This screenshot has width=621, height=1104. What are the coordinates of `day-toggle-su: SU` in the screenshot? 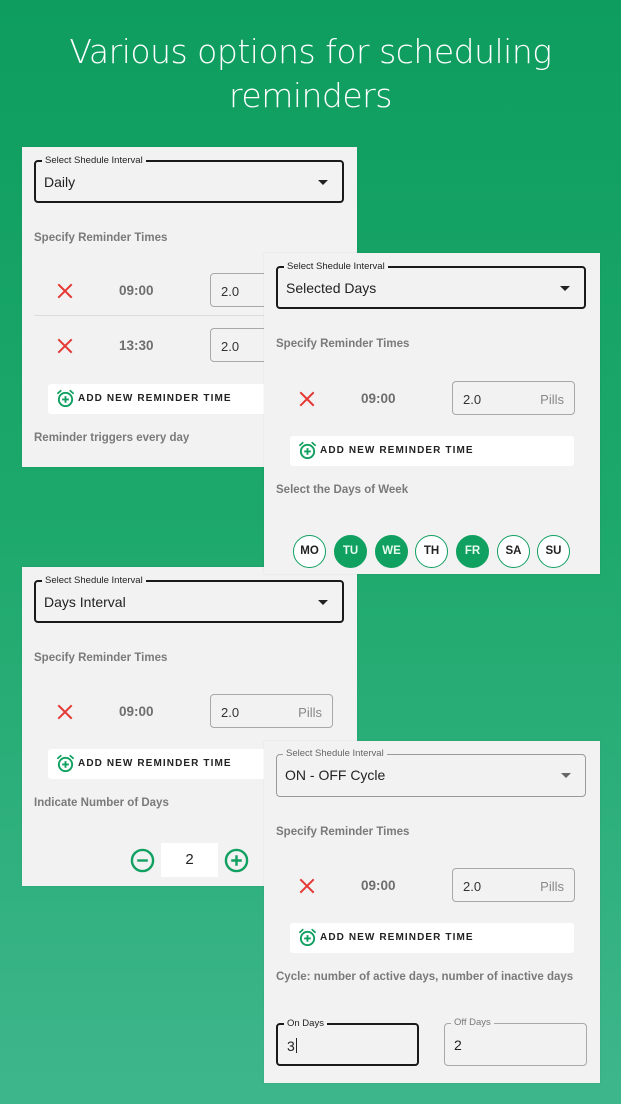 It's located at (553, 551).